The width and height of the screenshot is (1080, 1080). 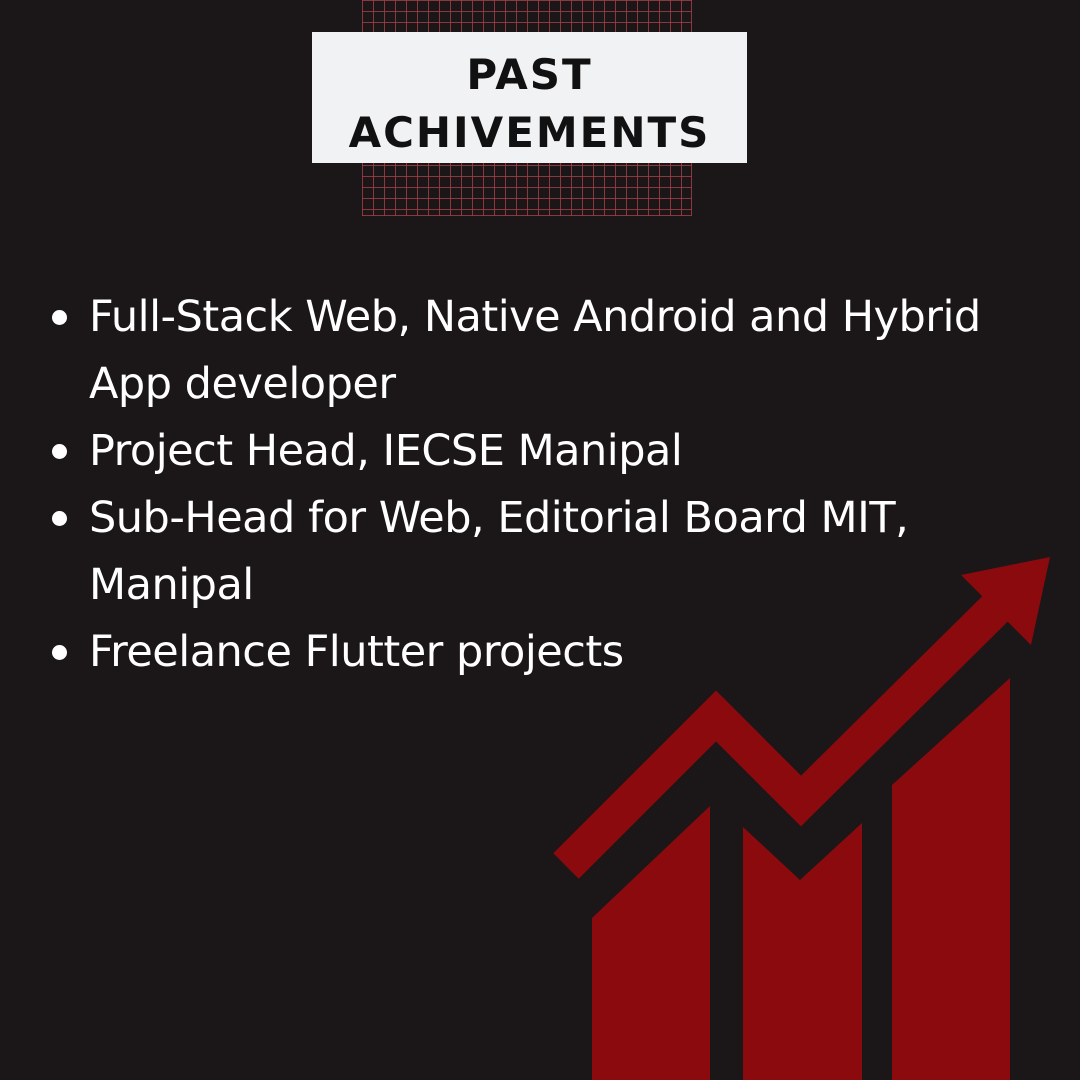 What do you see at coordinates (651, 943) in the screenshot?
I see `chart-bar-left` at bounding box center [651, 943].